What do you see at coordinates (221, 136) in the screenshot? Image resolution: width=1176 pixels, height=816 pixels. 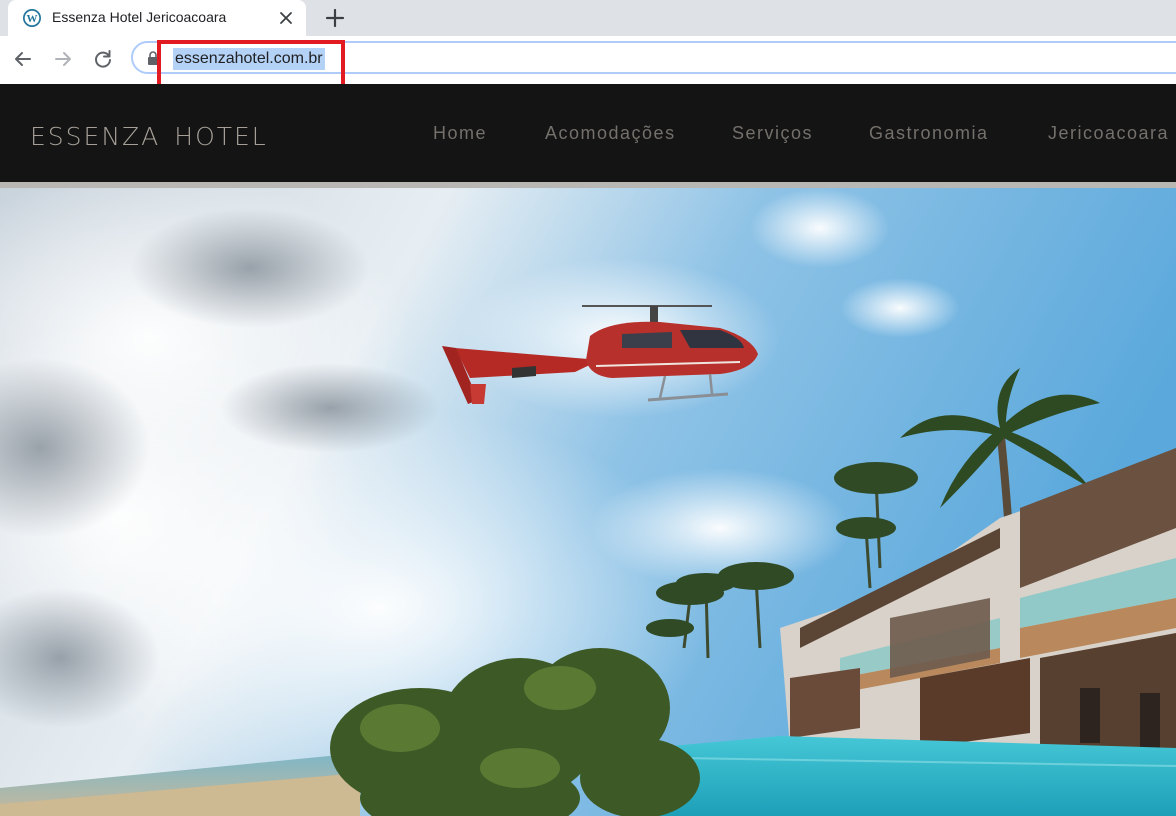 I see `logo-word-hotel: HOTEL` at bounding box center [221, 136].